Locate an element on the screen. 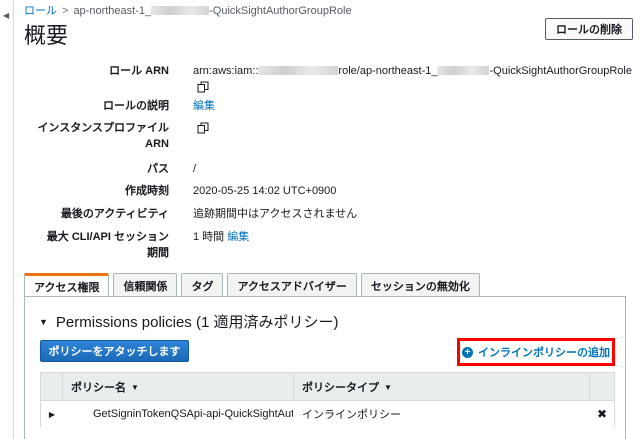  breadcrumb-current-prefix: ap-northeast-1_ is located at coordinates (112, 11).